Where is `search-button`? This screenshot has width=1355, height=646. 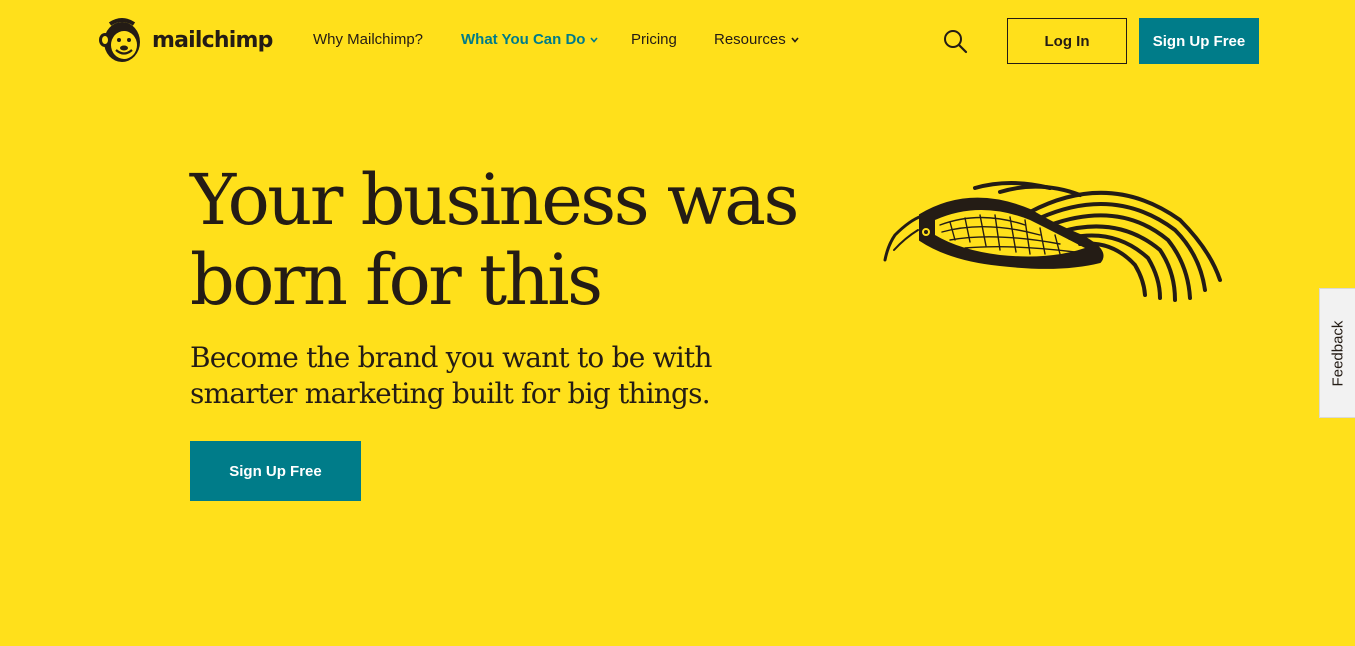 search-button is located at coordinates (955, 41).